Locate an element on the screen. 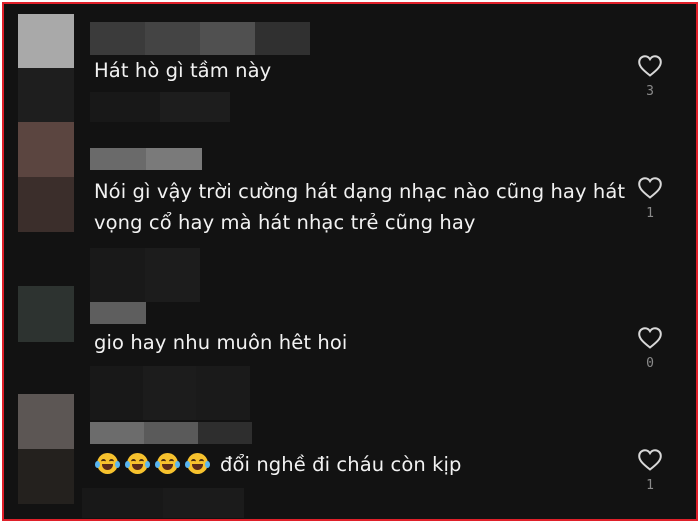 The image size is (700, 523). comment-text: Hát hò gì tầm này is located at coordinates (183, 70).